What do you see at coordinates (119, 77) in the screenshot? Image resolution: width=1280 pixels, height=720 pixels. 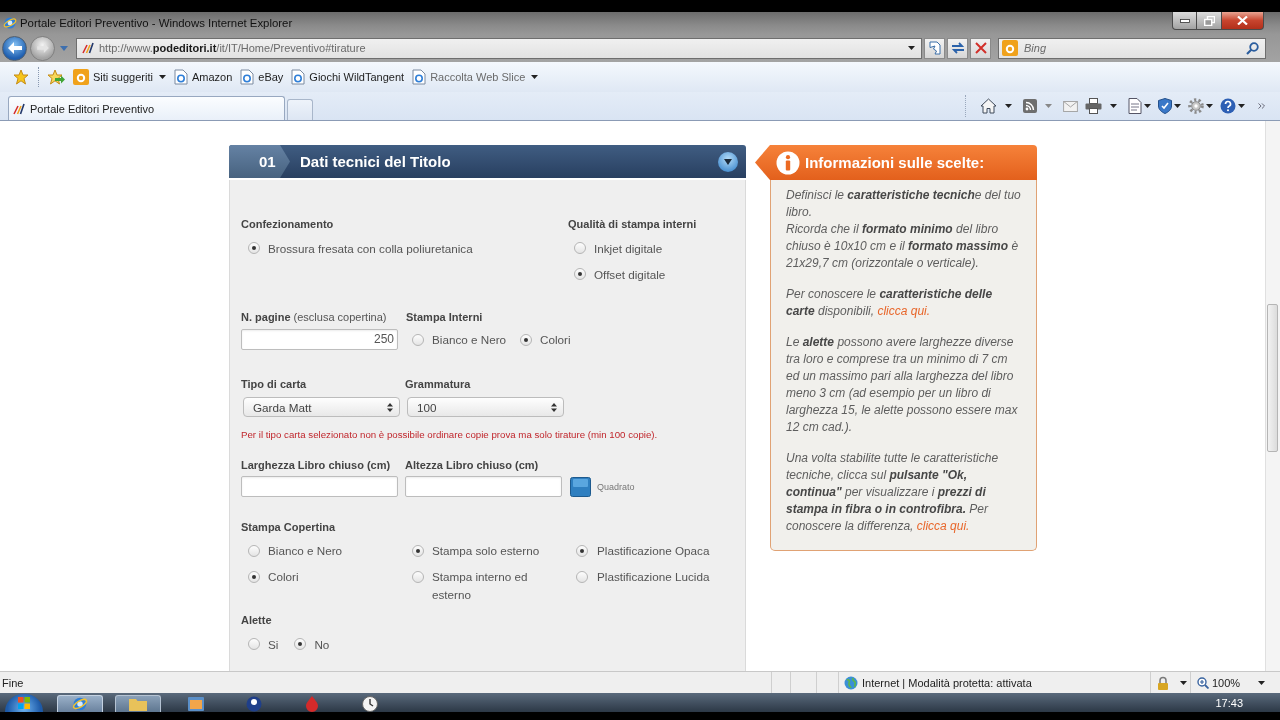 I see `suggested-sites-button: Siti suggeriti` at bounding box center [119, 77].